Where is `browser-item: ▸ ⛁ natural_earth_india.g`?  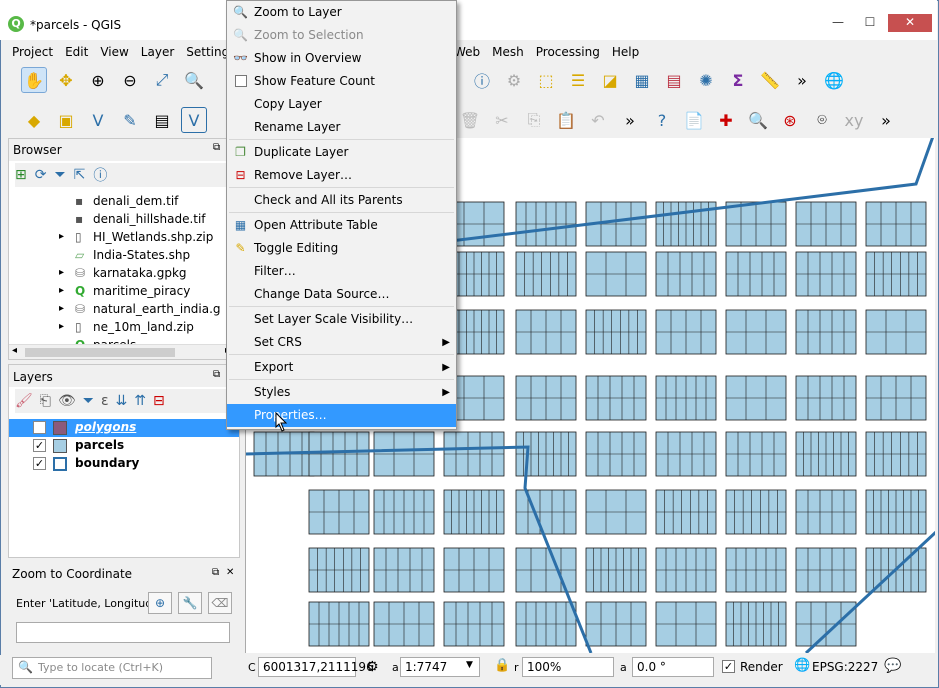
browser-item: ▸ ⛁ natural_earth_india.g is located at coordinates (124, 309).